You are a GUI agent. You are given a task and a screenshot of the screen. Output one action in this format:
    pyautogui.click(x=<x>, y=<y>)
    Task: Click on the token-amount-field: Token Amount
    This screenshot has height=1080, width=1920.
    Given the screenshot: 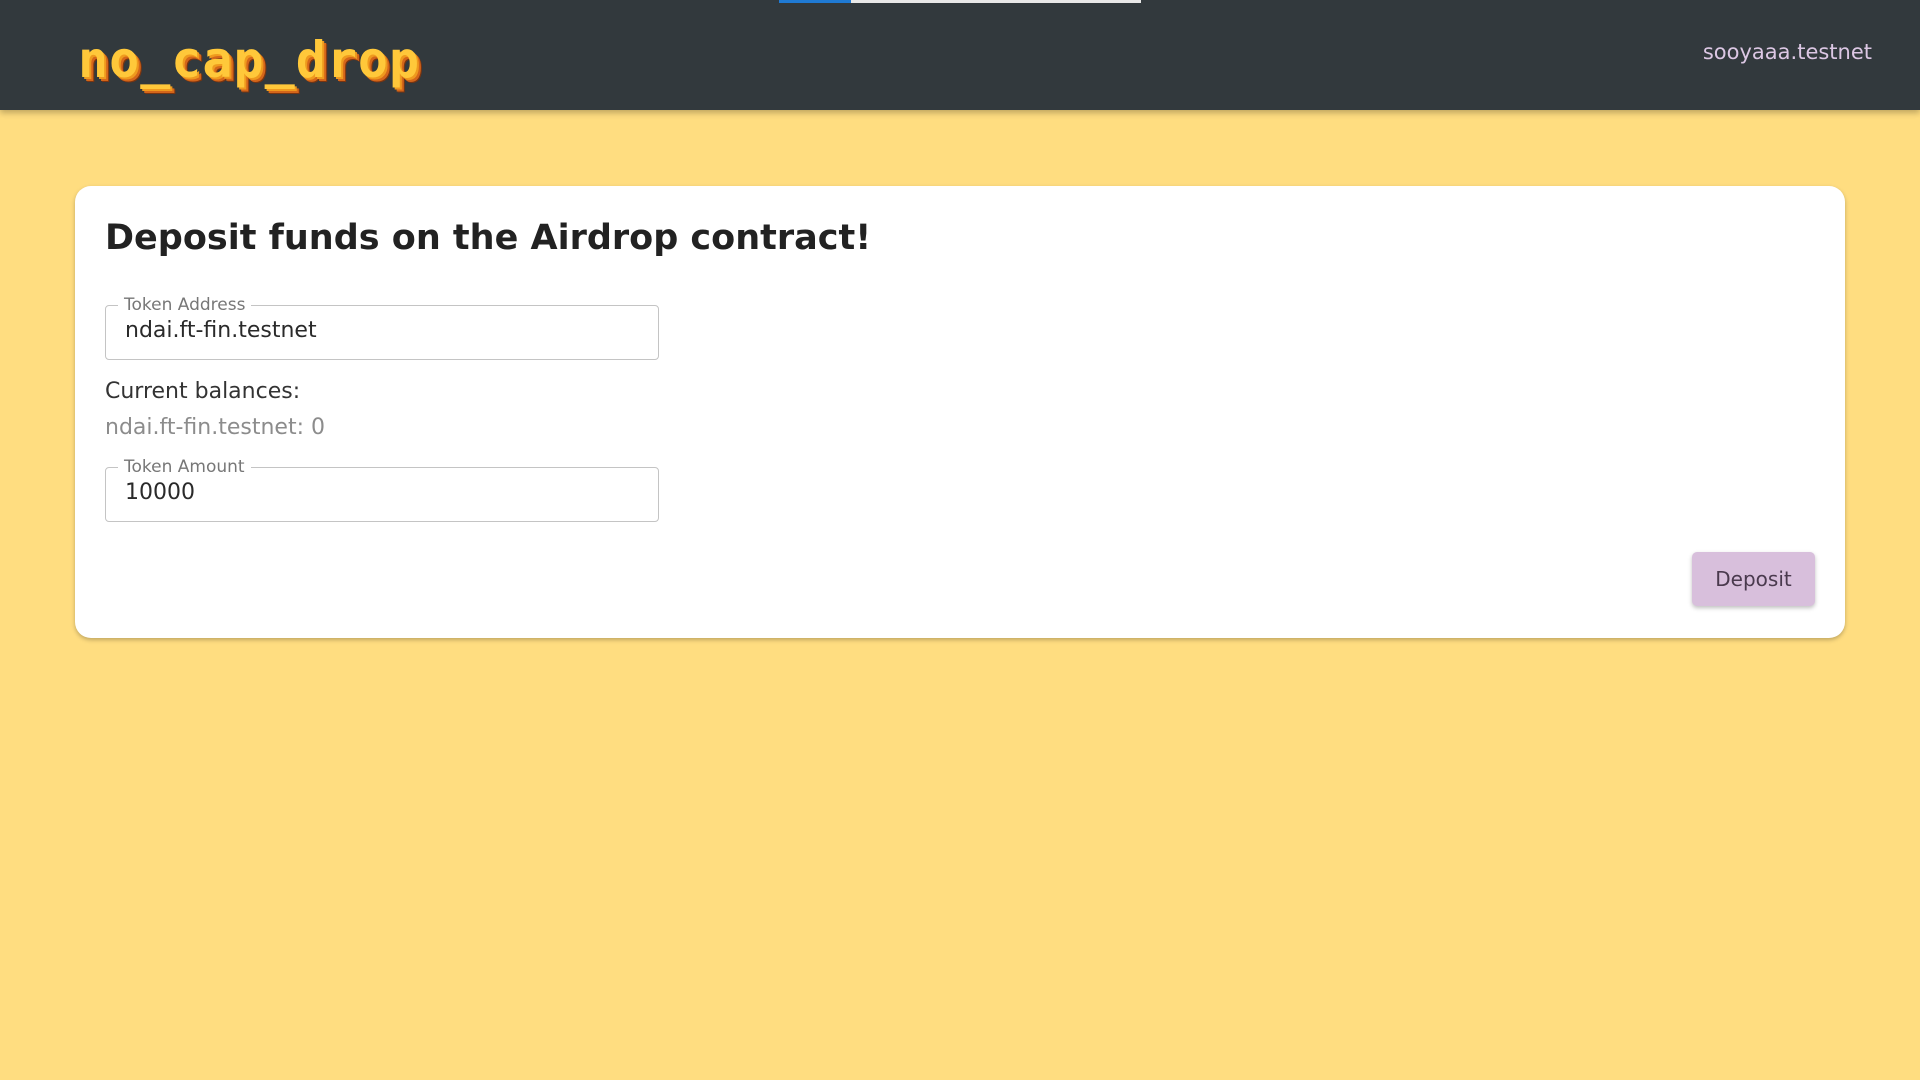 What is the action you would take?
    pyautogui.click(x=382, y=489)
    